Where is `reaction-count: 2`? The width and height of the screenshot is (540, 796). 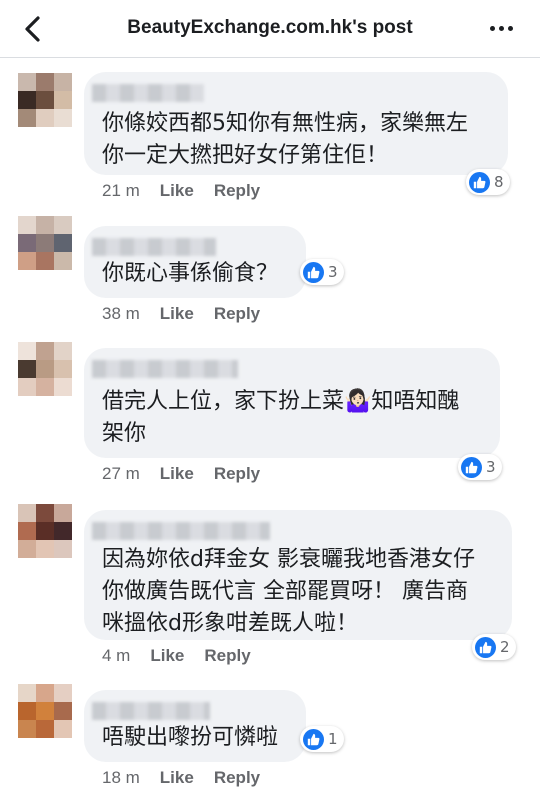 reaction-count: 2 is located at coordinates (505, 647).